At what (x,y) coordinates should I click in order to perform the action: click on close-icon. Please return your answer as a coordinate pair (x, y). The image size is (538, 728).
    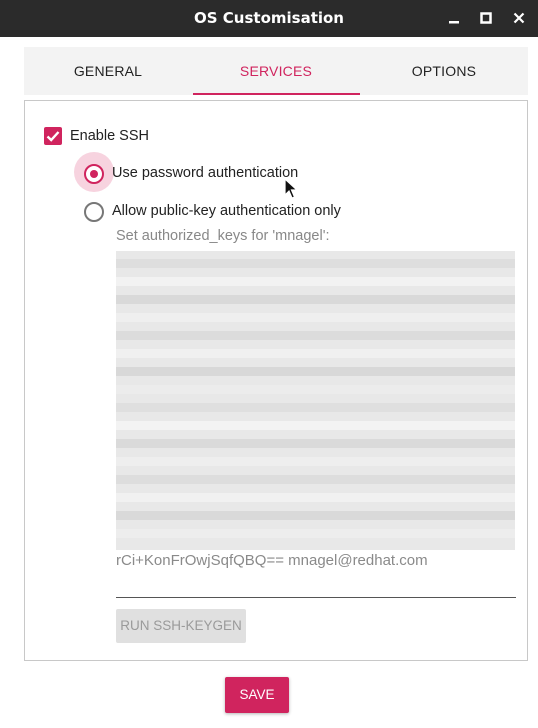
    Looking at the image, I should click on (519, 18).